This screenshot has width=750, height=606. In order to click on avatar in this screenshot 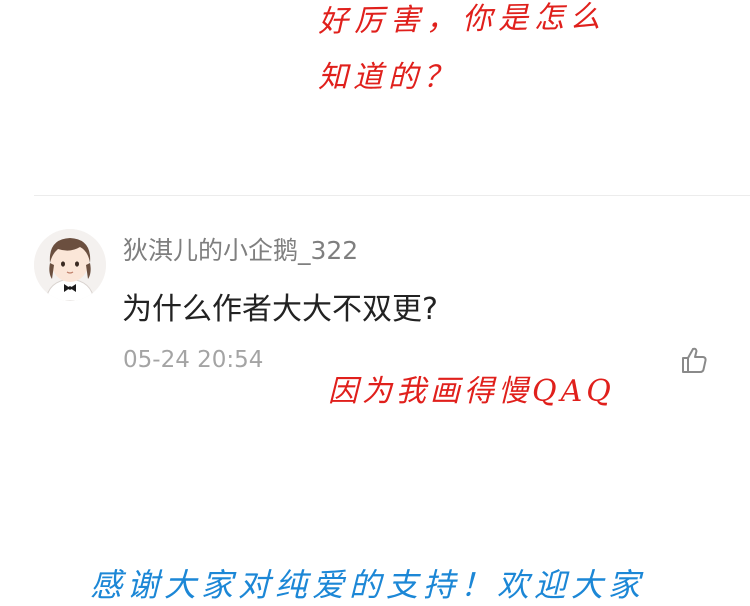, I will do `click(70, 265)`.